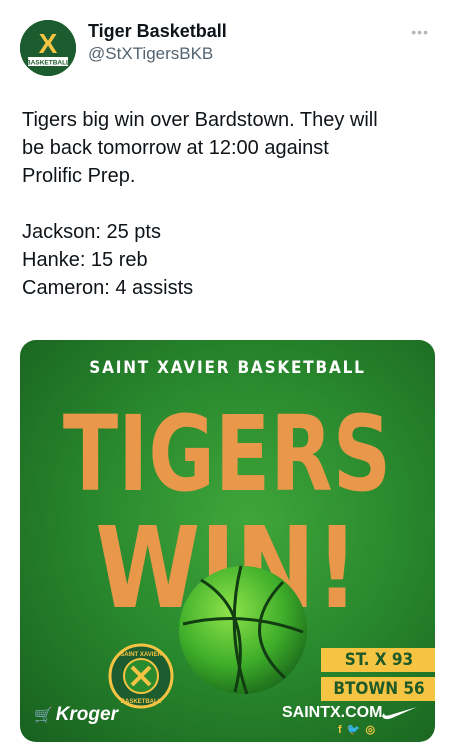 The width and height of the screenshot is (451, 750). I want to click on avatar-text: BASKETBALL, so click(48, 63).